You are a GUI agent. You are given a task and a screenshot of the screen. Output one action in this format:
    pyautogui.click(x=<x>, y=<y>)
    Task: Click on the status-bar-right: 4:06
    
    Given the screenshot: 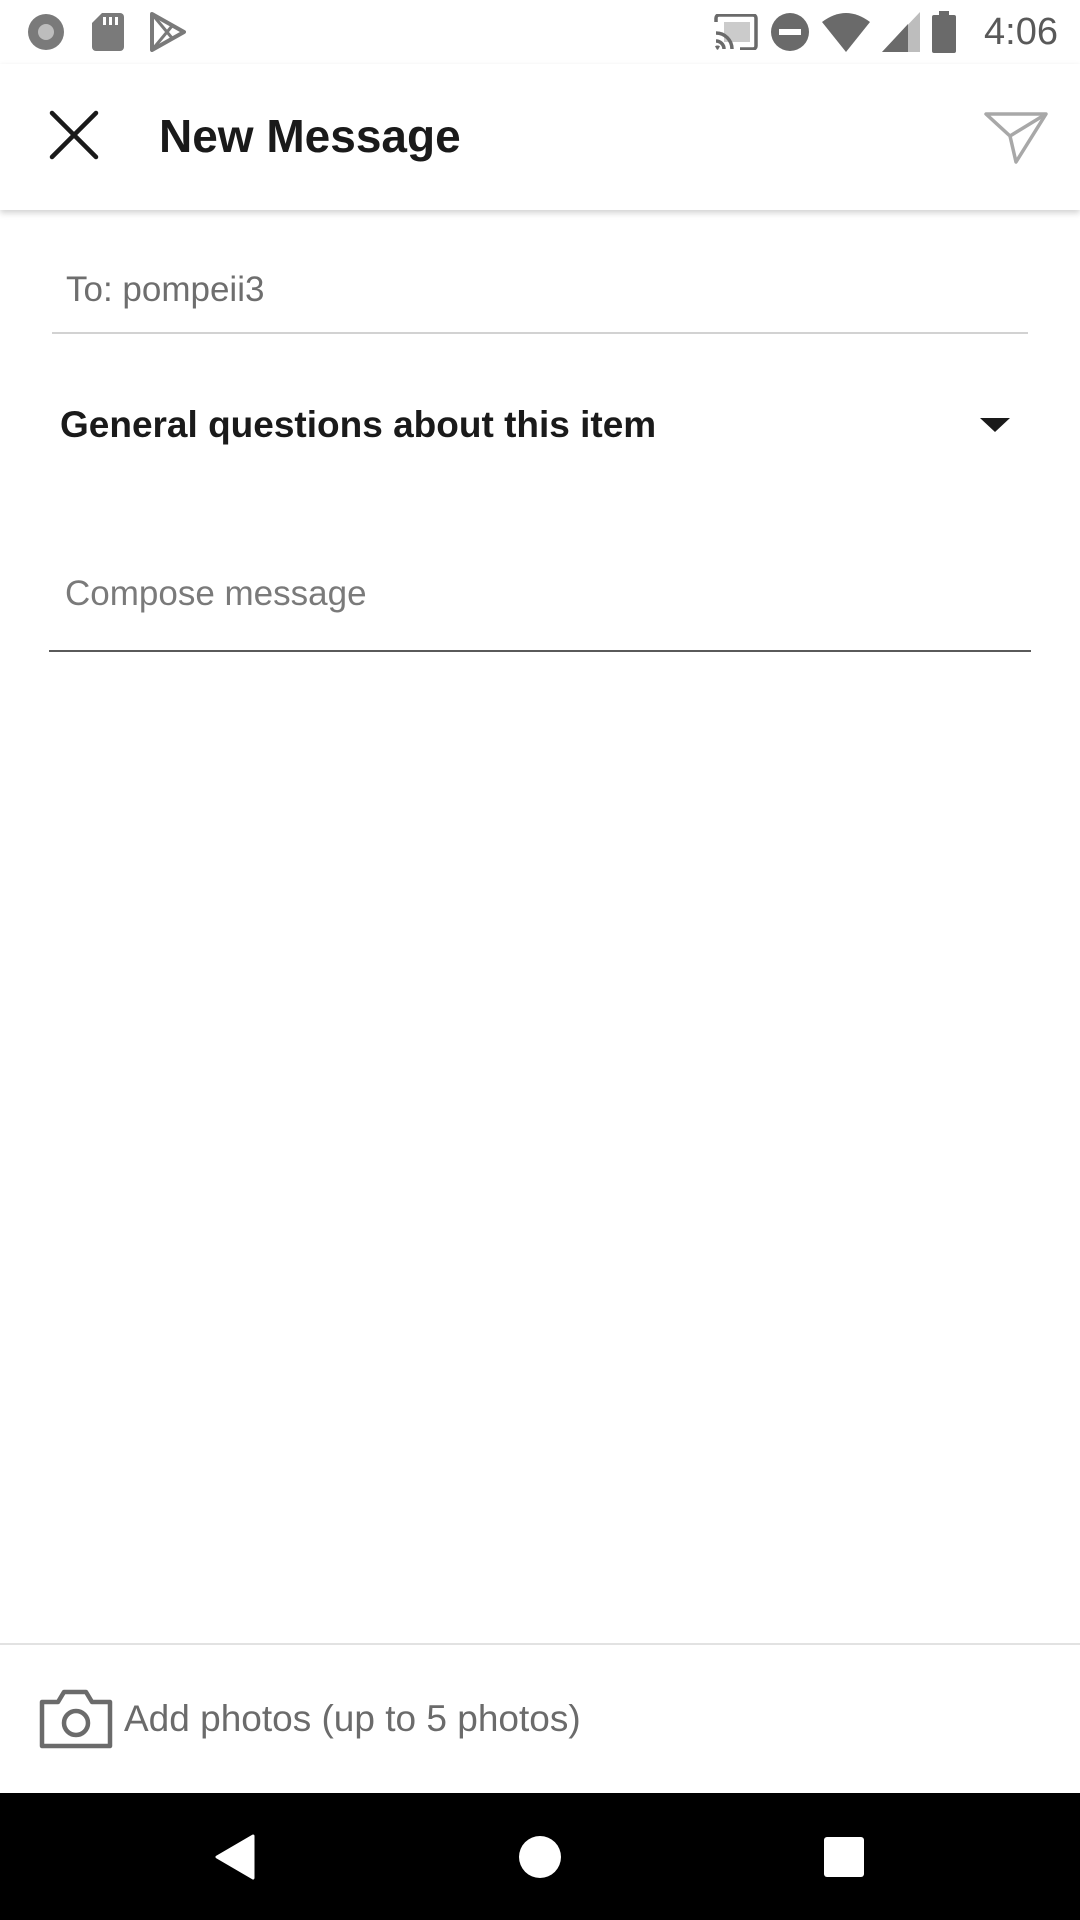 What is the action you would take?
    pyautogui.click(x=886, y=32)
    